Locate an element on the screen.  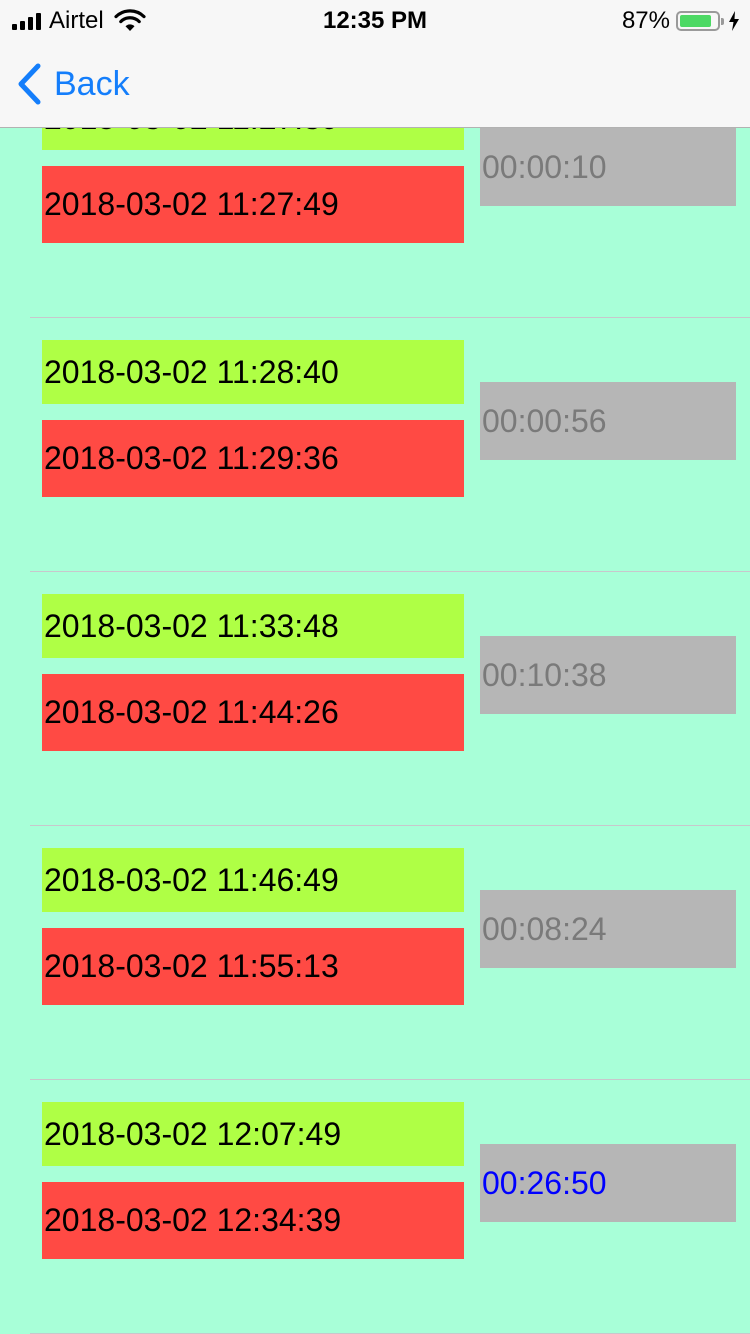
battery-icon is located at coordinates (700, 21).